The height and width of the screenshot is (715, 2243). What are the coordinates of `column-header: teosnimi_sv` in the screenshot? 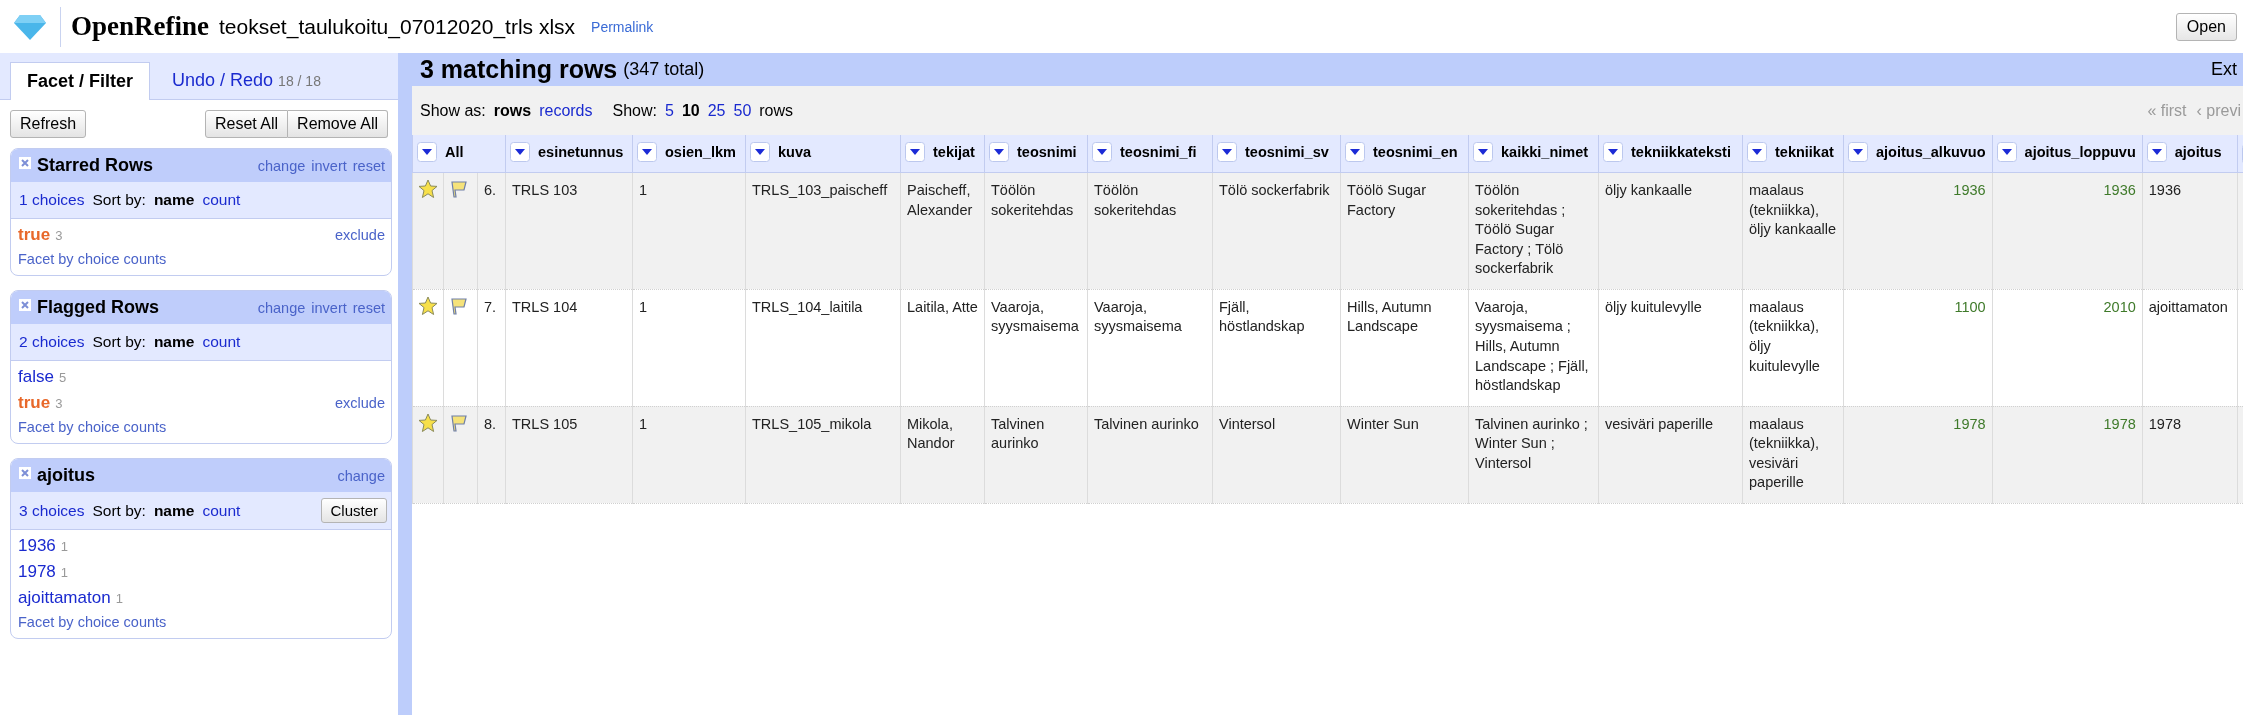 It's located at (1276, 154).